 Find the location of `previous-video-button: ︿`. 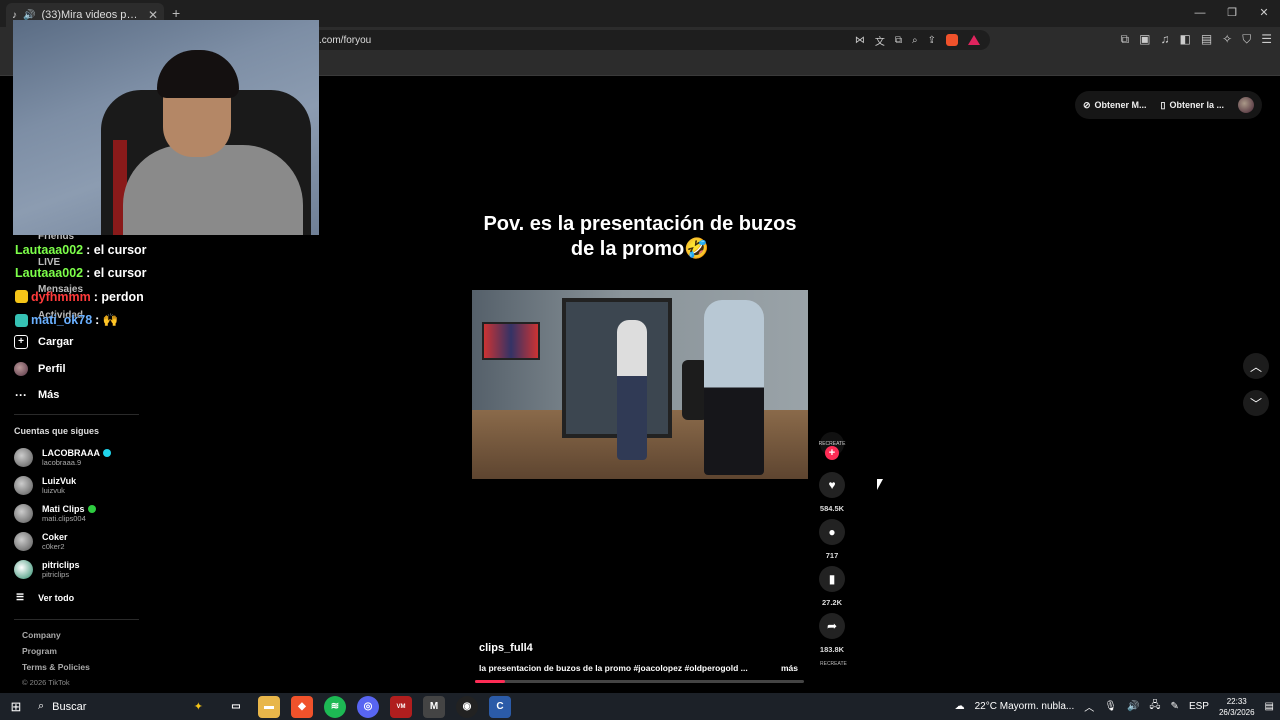

previous-video-button: ︿ is located at coordinates (1256, 366).